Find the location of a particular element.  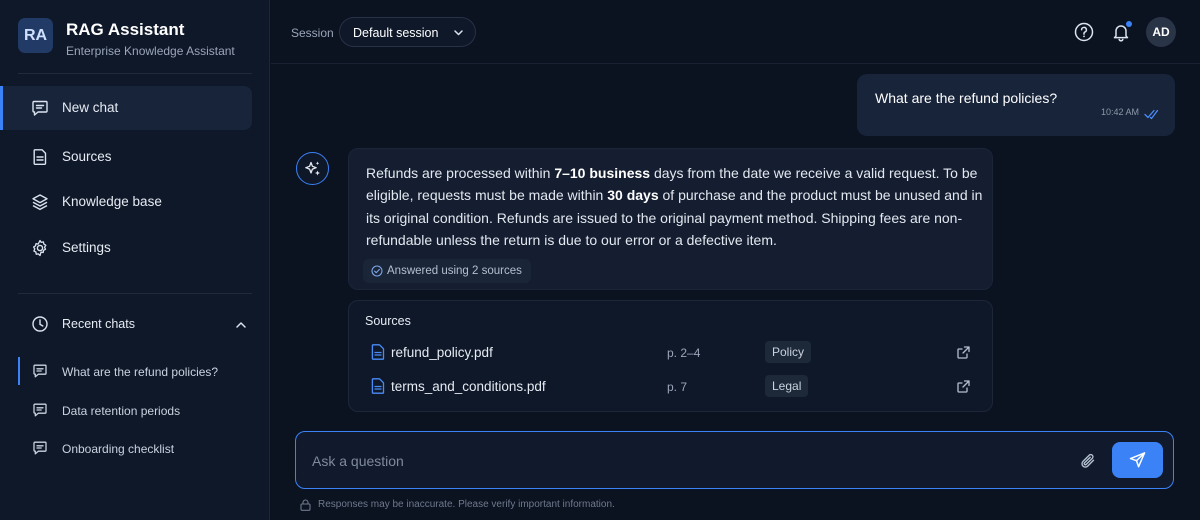

send-icon is located at coordinates (1137, 460).